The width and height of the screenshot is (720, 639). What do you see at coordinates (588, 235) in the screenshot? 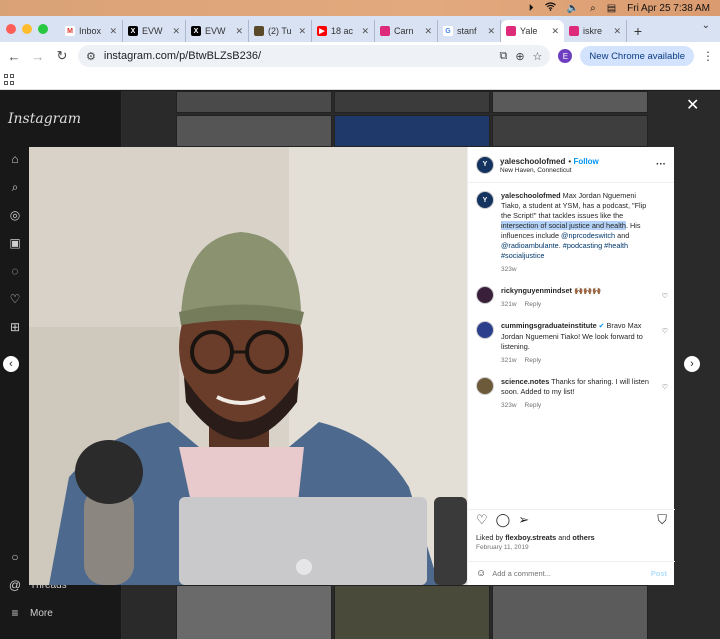
I see `mention-link: @nprcodeswitch` at bounding box center [588, 235].